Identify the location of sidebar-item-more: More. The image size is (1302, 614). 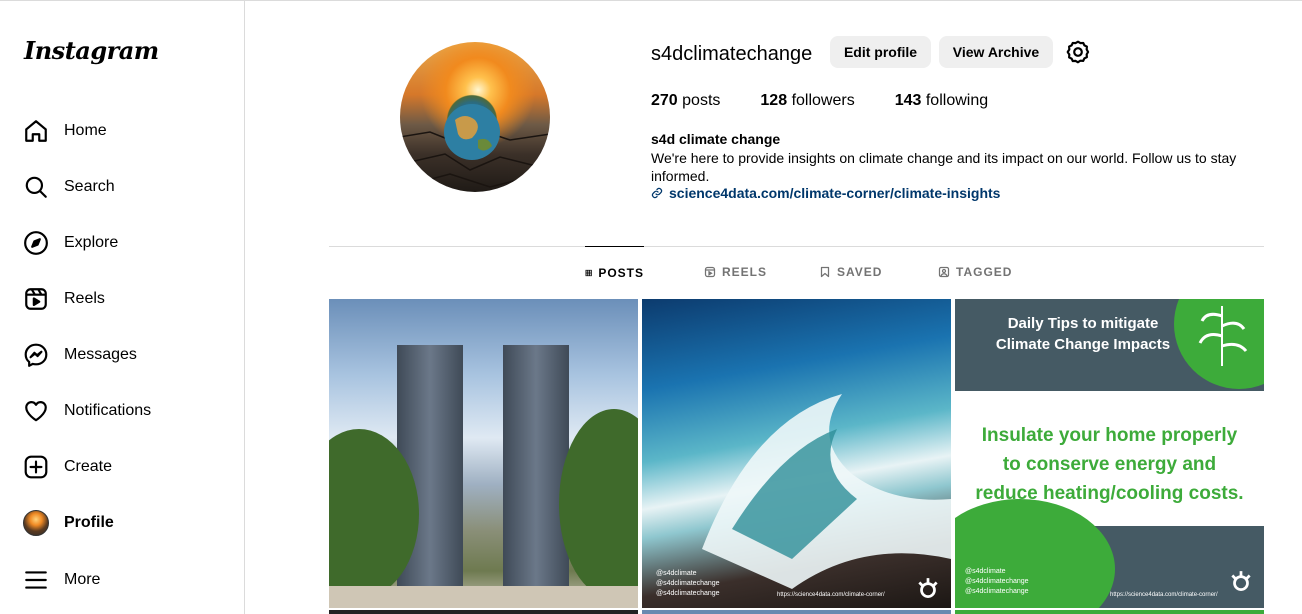
(61, 580).